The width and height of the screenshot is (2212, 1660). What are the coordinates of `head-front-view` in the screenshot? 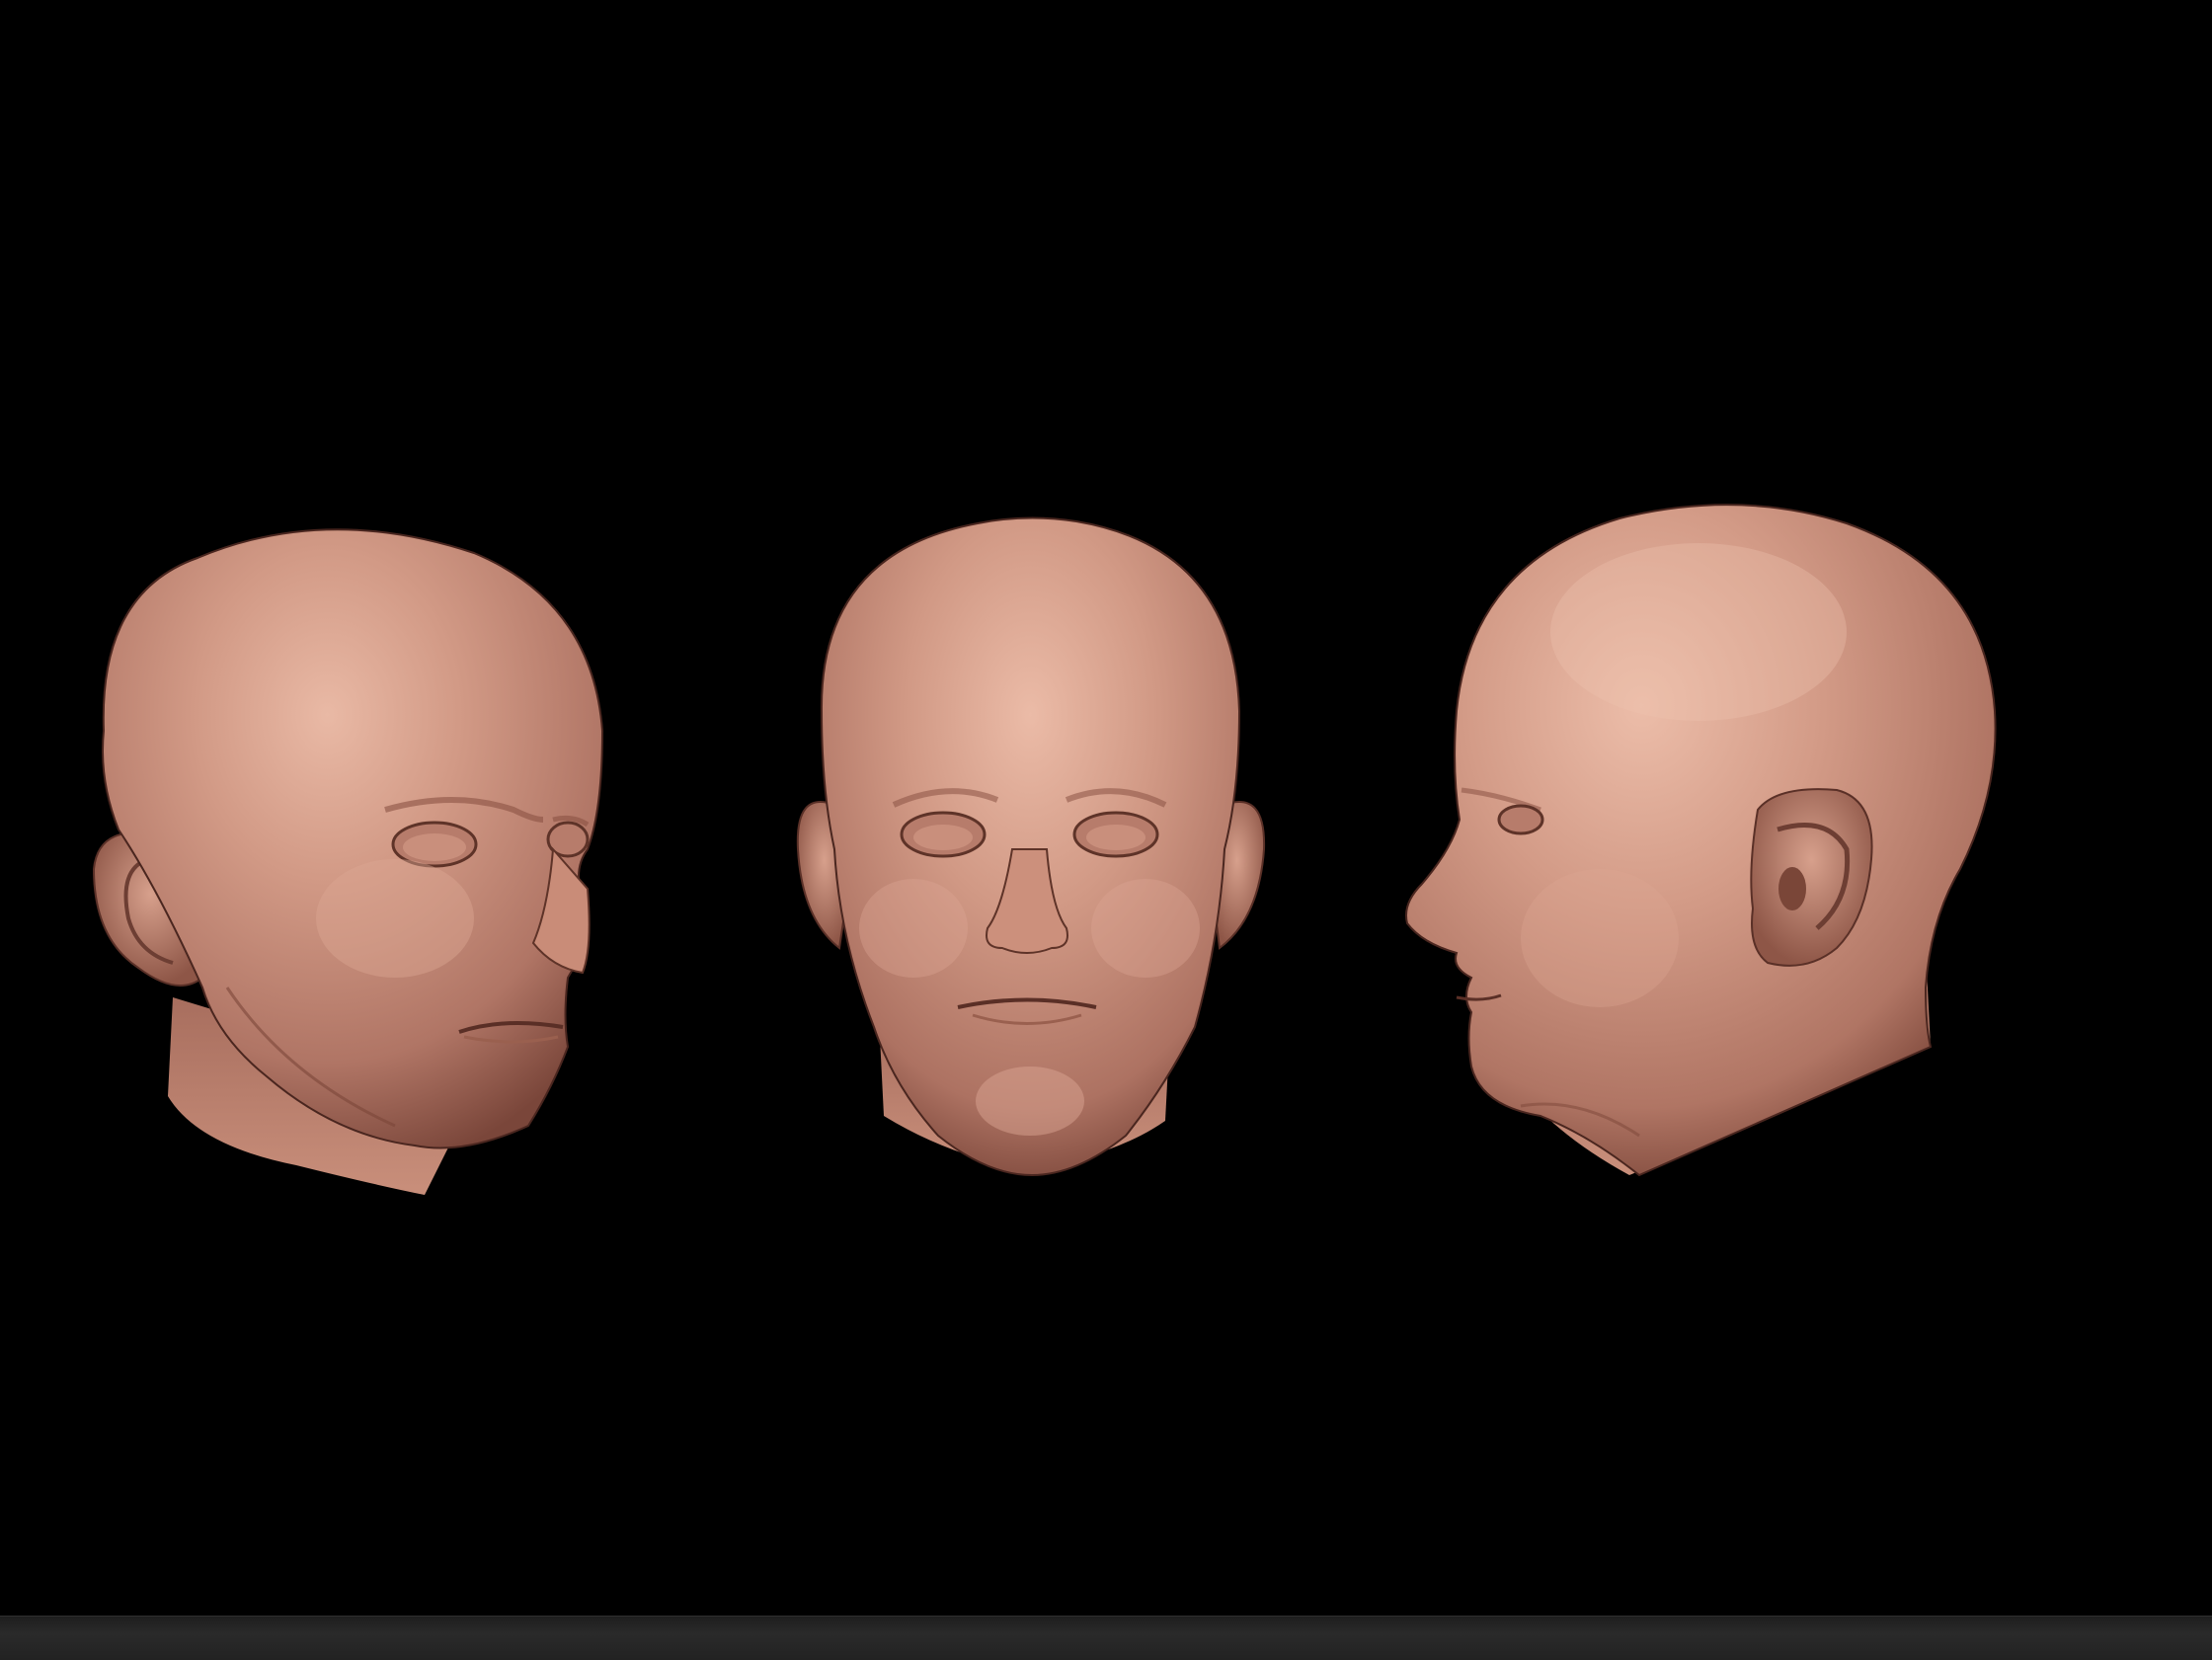 It's located at (1031, 846).